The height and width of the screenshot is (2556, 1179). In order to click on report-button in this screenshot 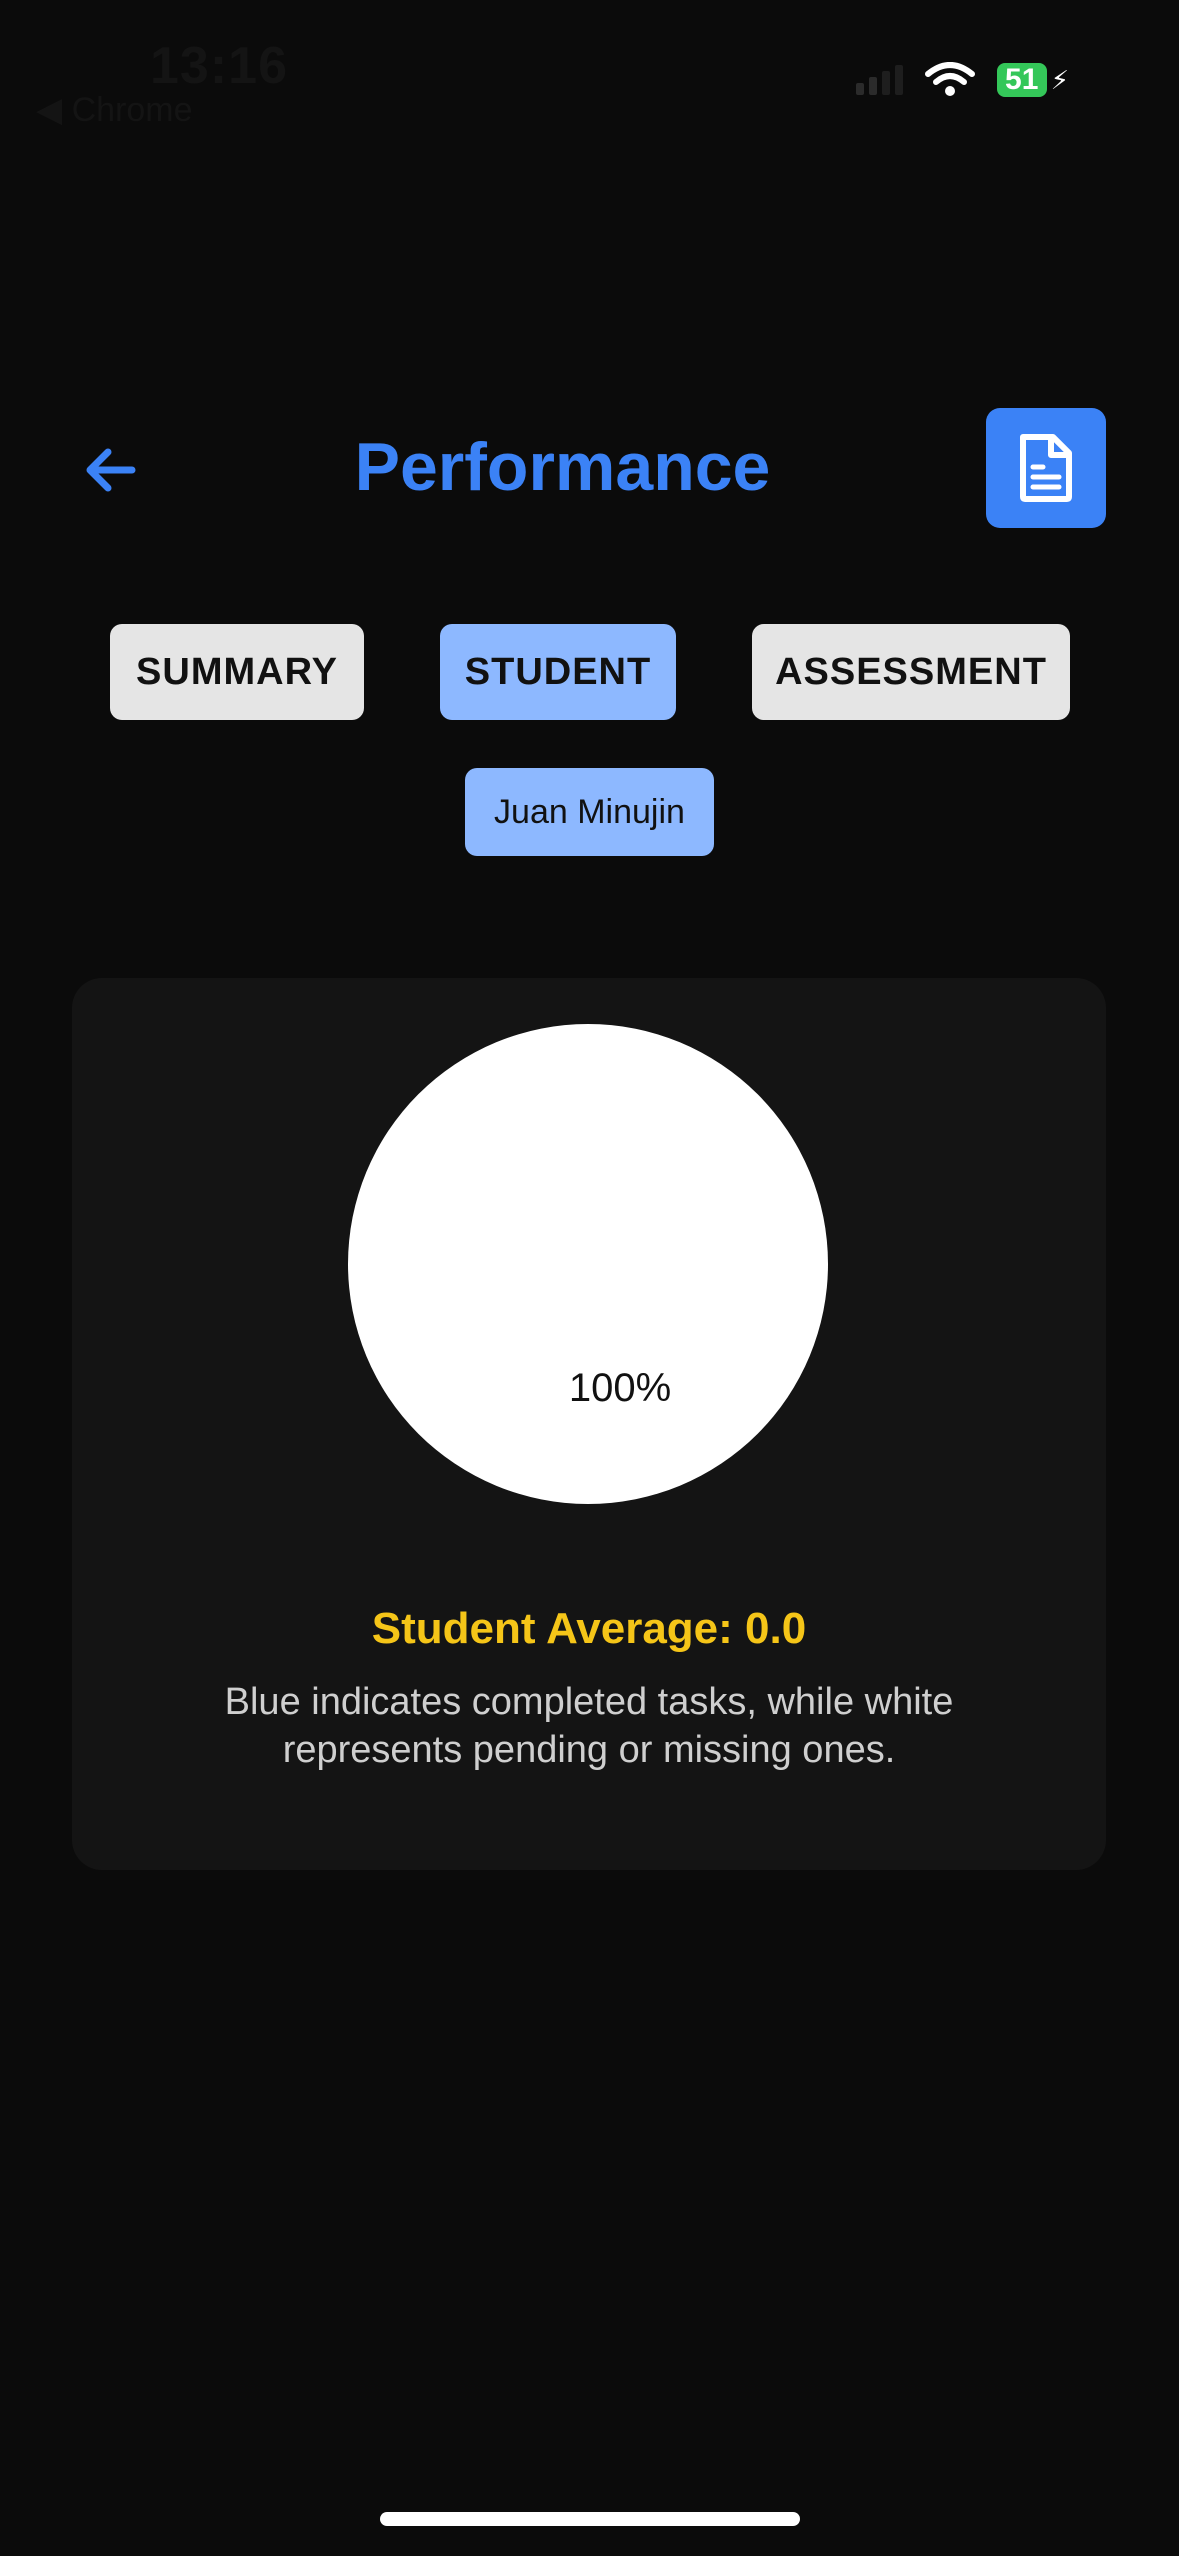, I will do `click(1046, 468)`.